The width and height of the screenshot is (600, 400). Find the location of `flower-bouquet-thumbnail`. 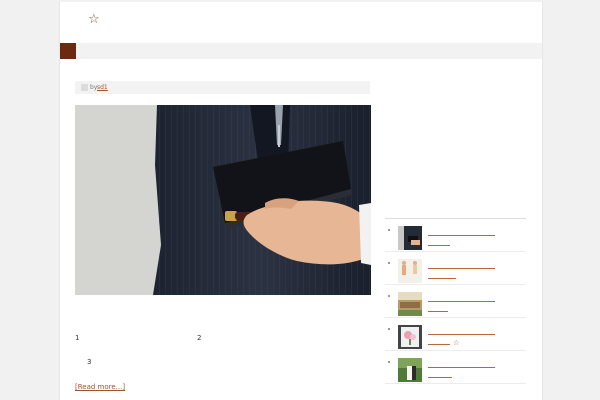

flower-bouquet-thumbnail is located at coordinates (410, 337).